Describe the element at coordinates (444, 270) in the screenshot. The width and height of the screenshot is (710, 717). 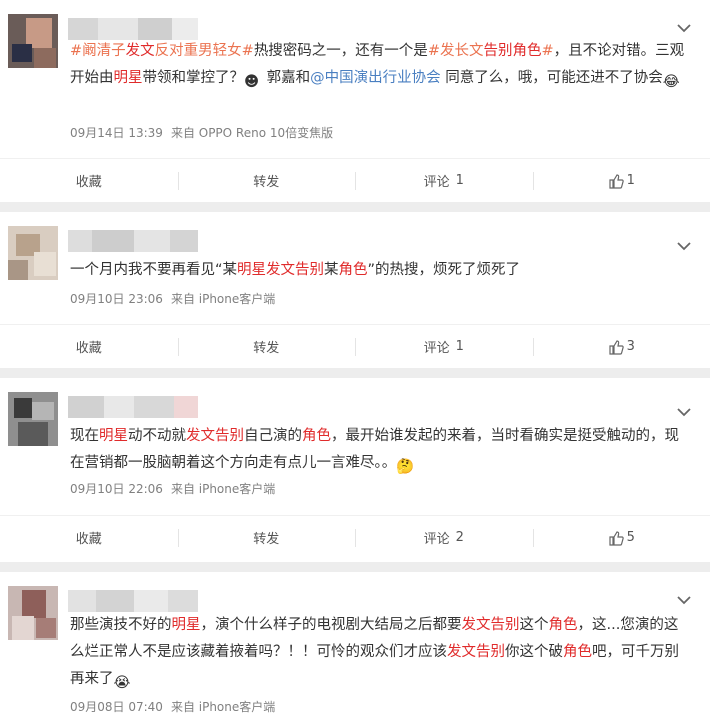
I see `comment-text-run: ”的热搜，烦死了烦死了` at that location.